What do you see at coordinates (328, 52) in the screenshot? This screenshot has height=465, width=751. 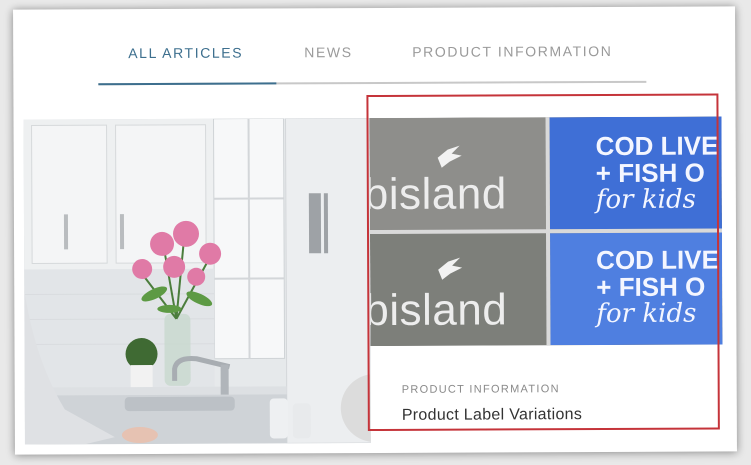 I see `tab-news: NEWS` at bounding box center [328, 52].